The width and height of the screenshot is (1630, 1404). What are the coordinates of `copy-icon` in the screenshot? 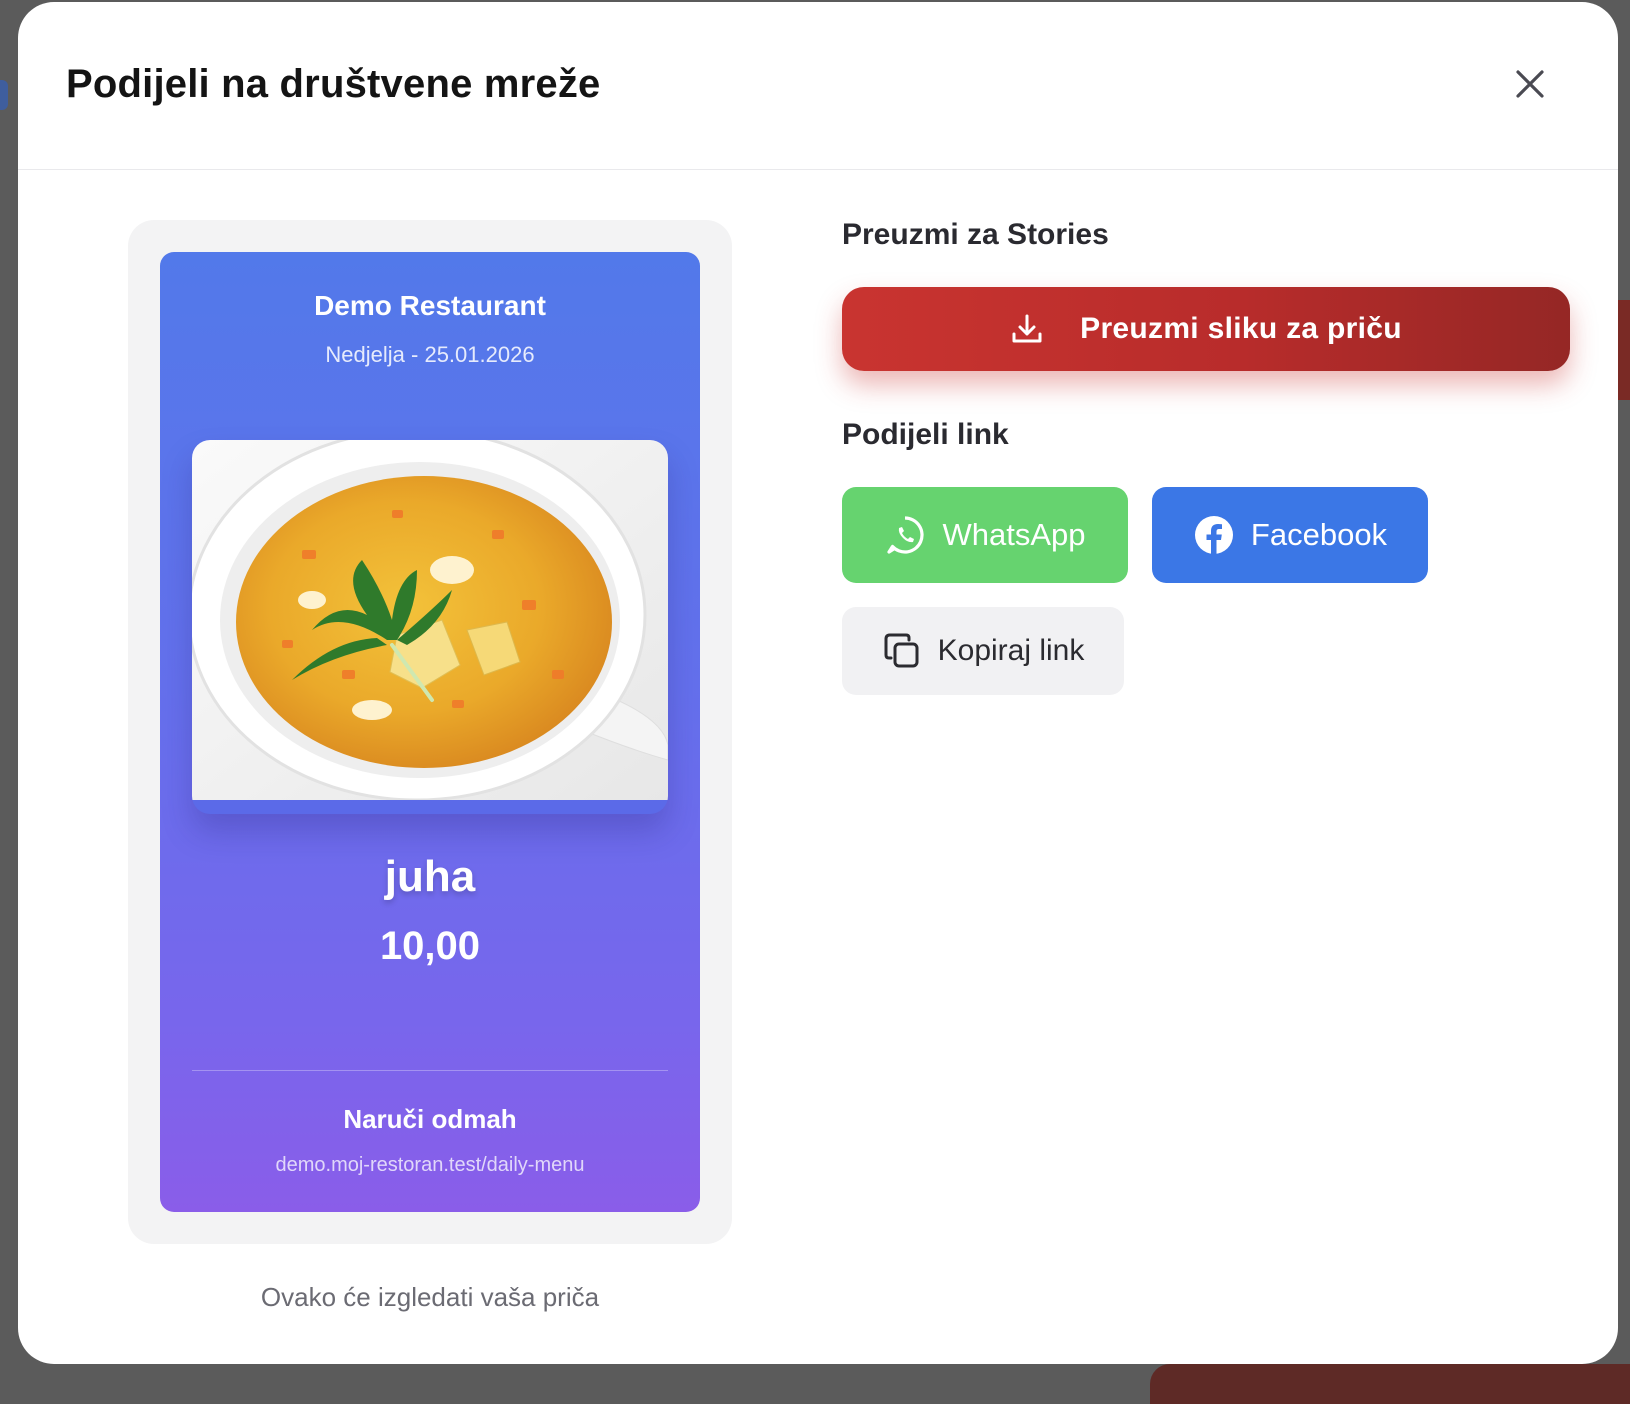 It's located at (901, 650).